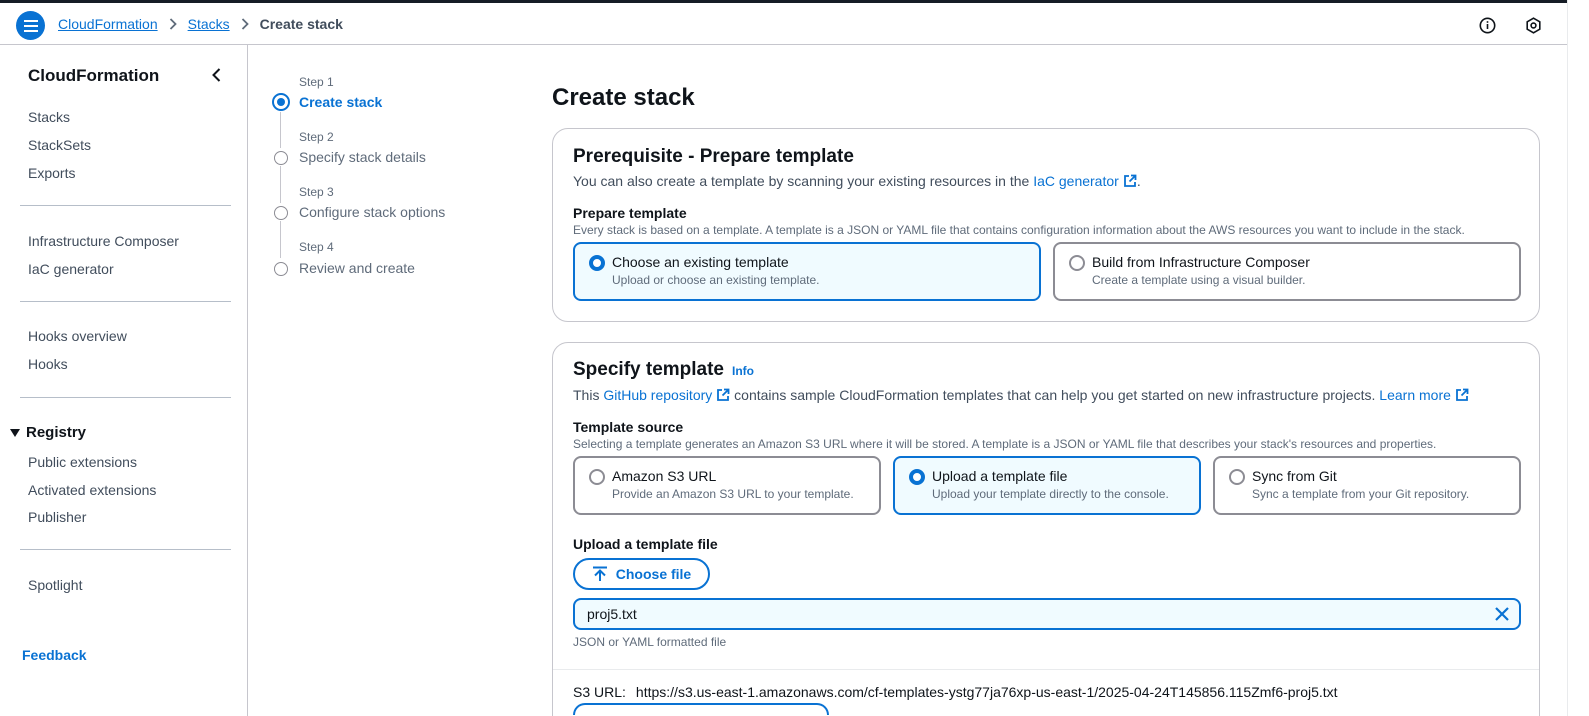 This screenshot has height=716, width=1589. What do you see at coordinates (301, 24) in the screenshot?
I see `breadcrumb-current: Create stack` at bounding box center [301, 24].